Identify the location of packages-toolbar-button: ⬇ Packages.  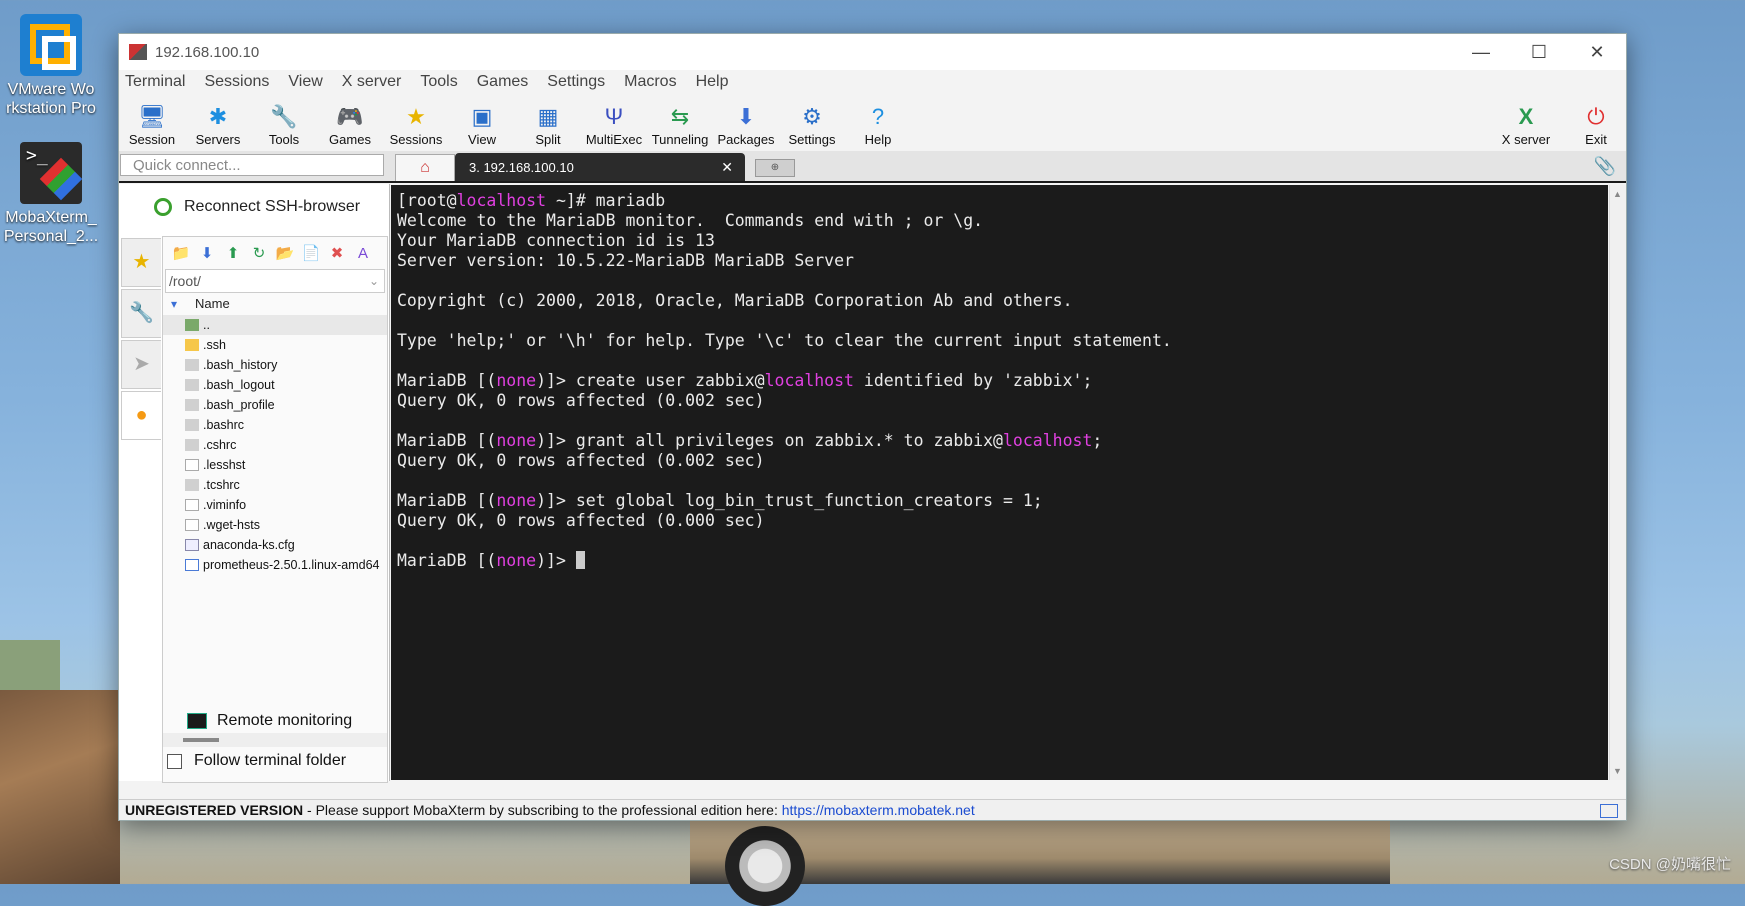
(746, 126).